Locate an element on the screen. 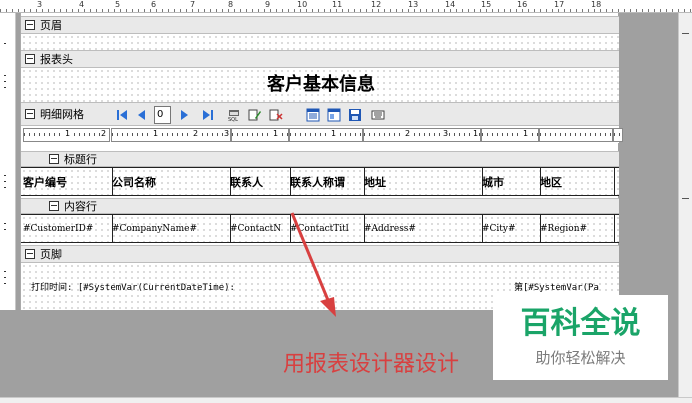  watermark-subtitle: 助你轻松解决 is located at coordinates (580, 358).